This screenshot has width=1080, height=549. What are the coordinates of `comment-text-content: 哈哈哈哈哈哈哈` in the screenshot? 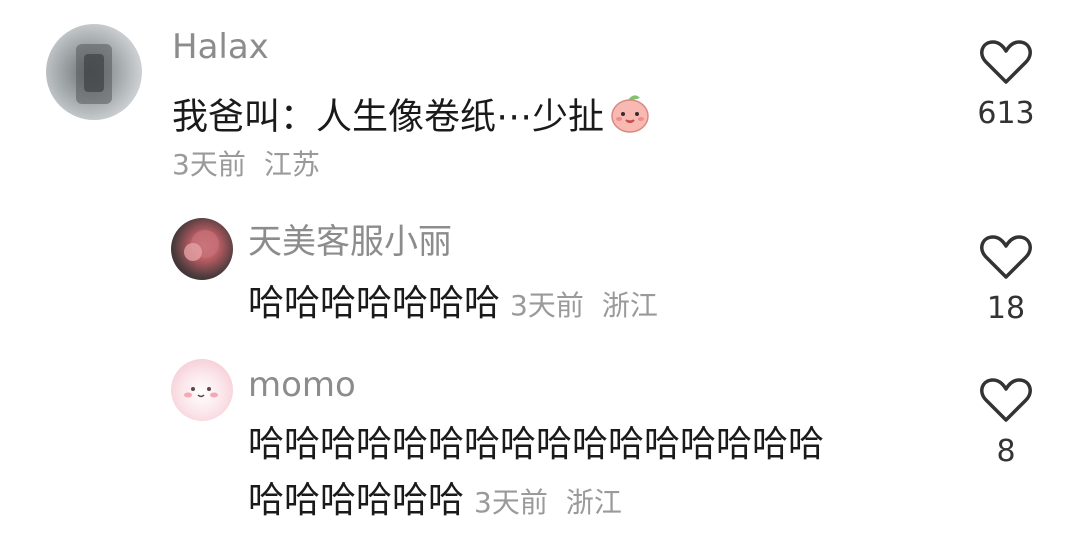 It's located at (374, 303).